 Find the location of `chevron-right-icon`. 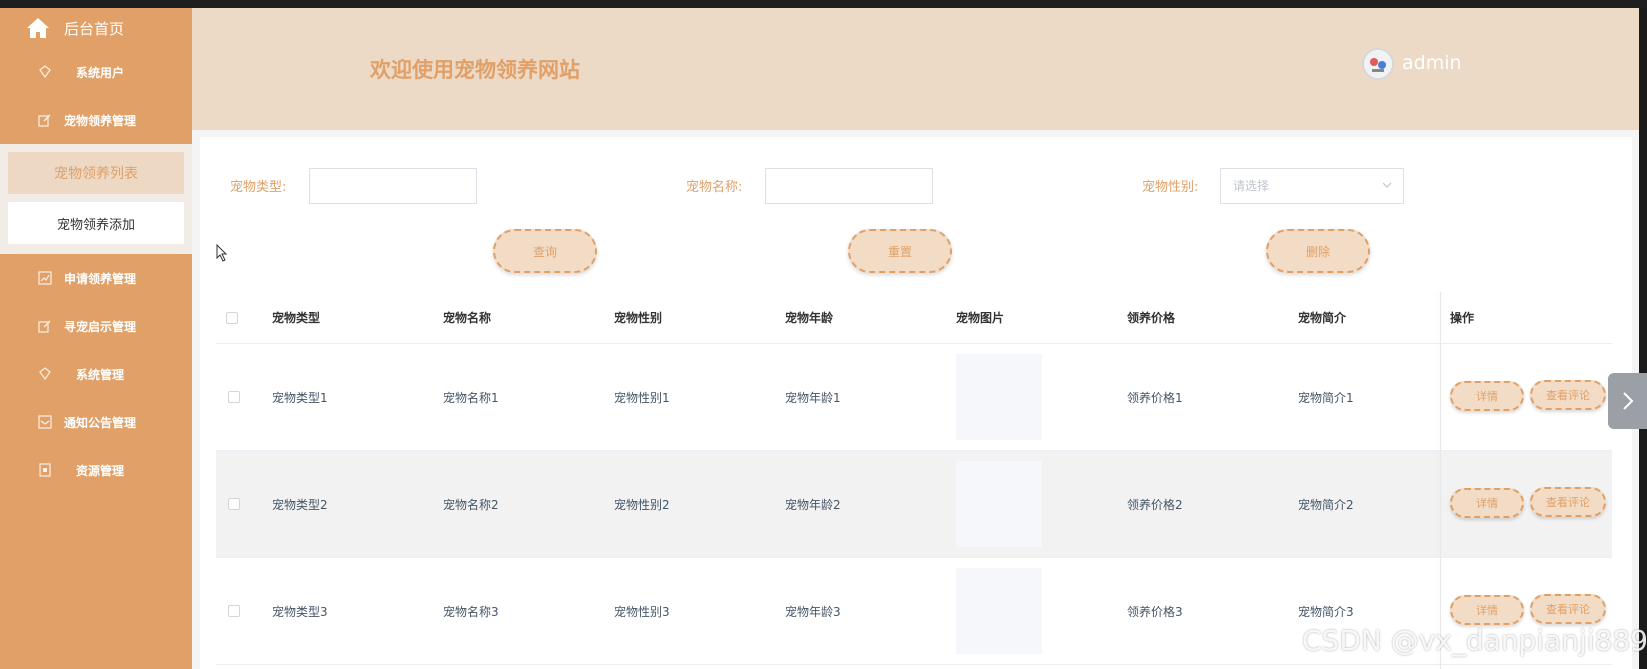

chevron-right-icon is located at coordinates (1627, 401).